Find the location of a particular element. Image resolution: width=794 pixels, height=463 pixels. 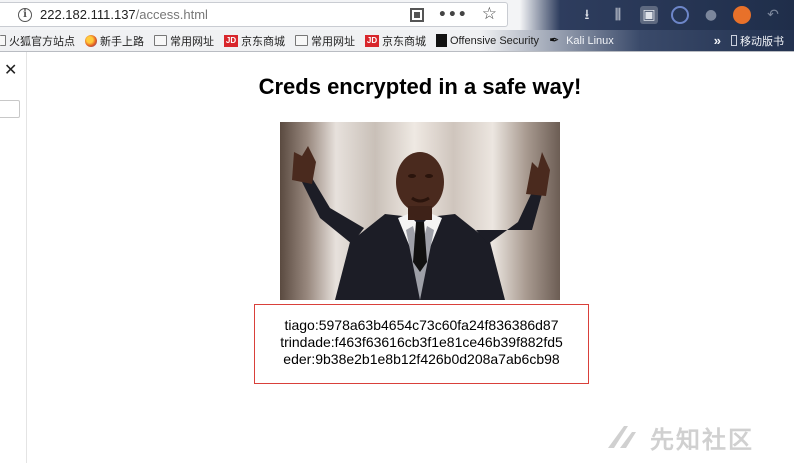

bookmark-item: ✒ Kali Linux is located at coordinates (581, 40).